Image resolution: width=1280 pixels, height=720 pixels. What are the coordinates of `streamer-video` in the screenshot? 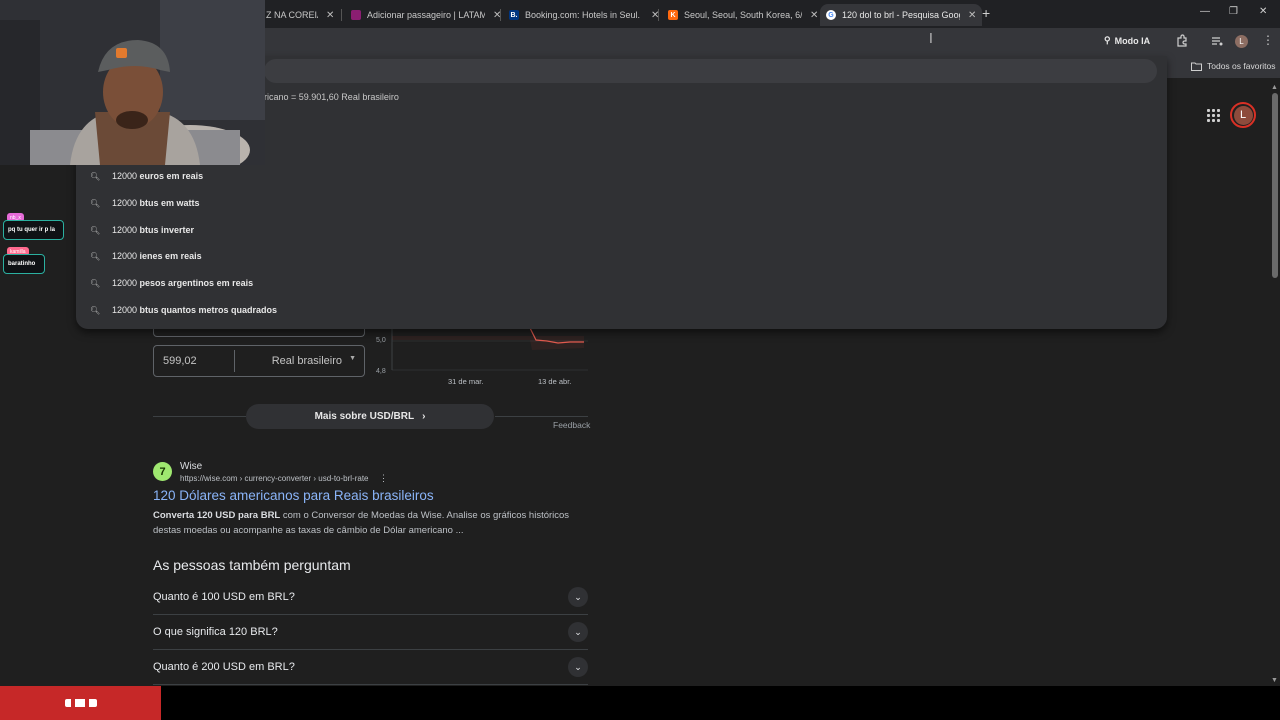 It's located at (132, 82).